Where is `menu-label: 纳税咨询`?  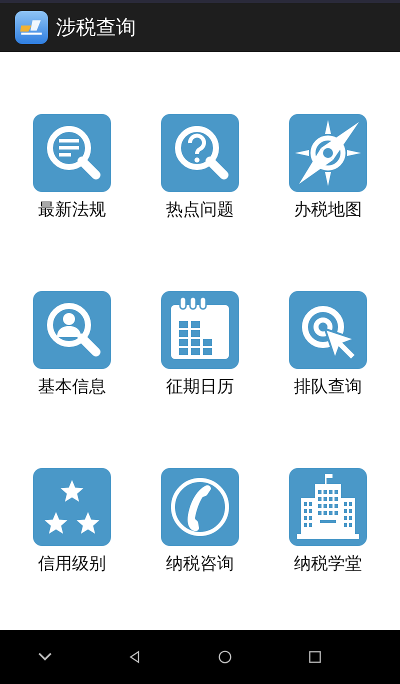 menu-label: 纳税咨询 is located at coordinates (200, 564).